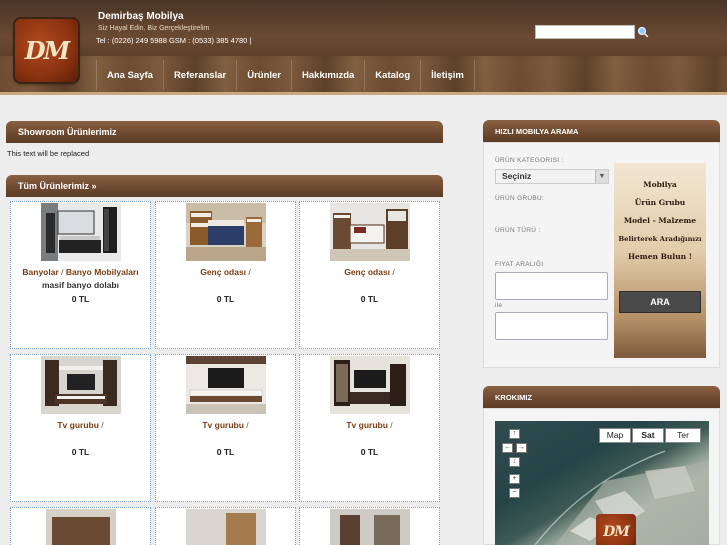  Describe the element at coordinates (507, 448) in the screenshot. I see `pan-left-button: ←` at that location.